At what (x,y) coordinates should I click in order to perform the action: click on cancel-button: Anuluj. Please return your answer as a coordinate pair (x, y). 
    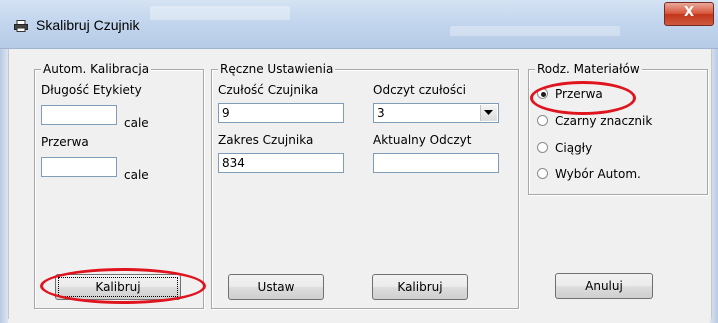
    Looking at the image, I should click on (604, 286).